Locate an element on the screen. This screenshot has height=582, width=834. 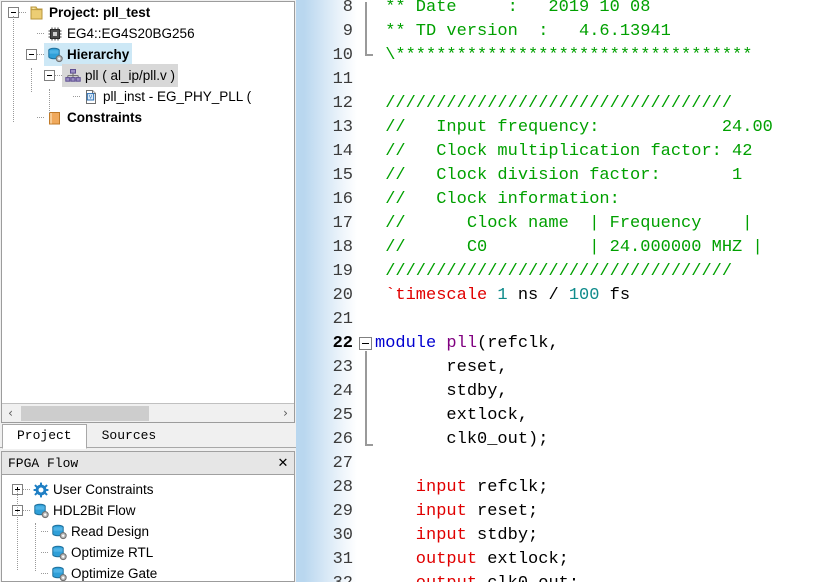
flow-item-optimize-gate: Optimize Gate is located at coordinates (148, 571).